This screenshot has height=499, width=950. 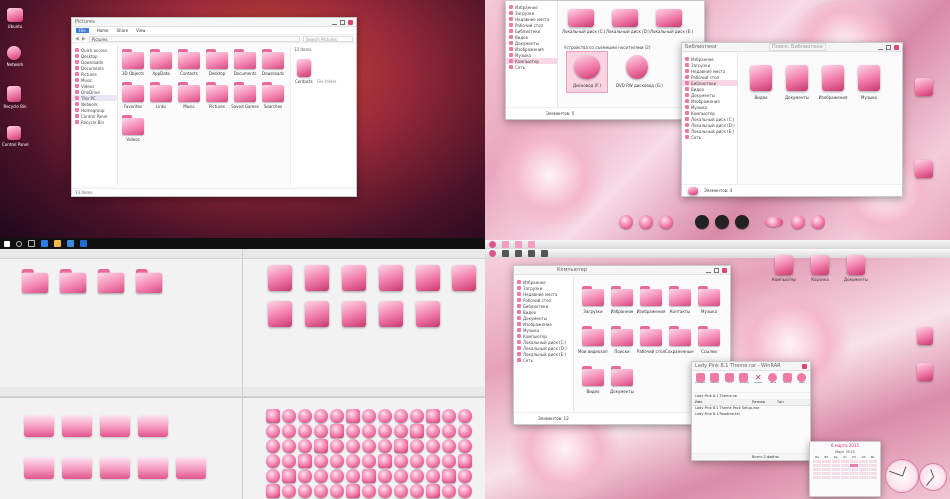 I want to click on clock-gadget, so click(x=902, y=476).